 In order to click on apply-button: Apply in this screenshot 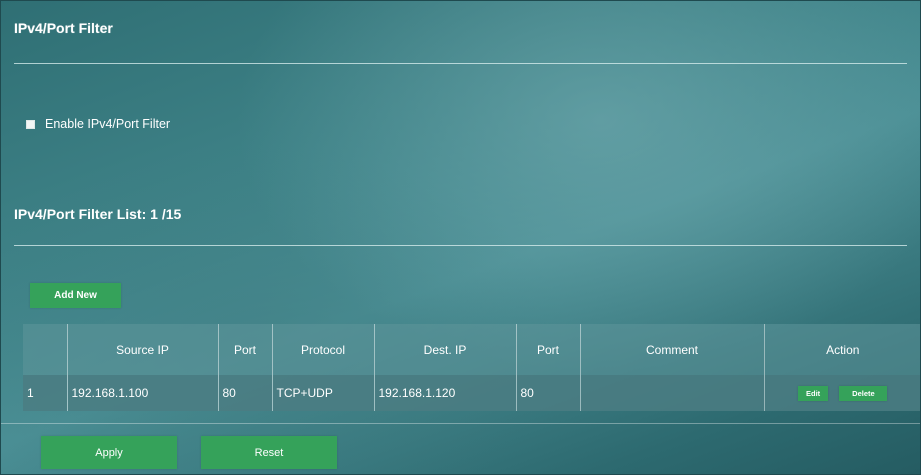, I will do `click(109, 452)`.